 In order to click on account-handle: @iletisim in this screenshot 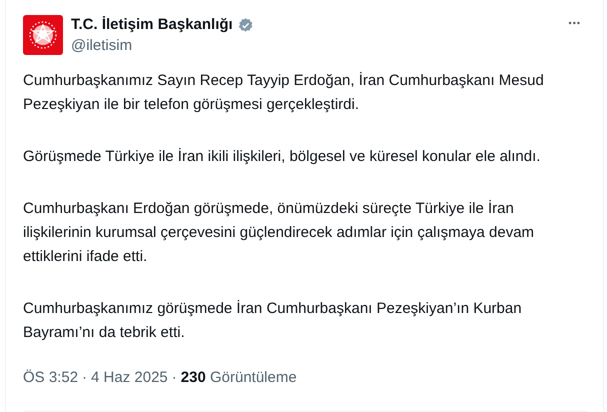, I will do `click(162, 46)`.